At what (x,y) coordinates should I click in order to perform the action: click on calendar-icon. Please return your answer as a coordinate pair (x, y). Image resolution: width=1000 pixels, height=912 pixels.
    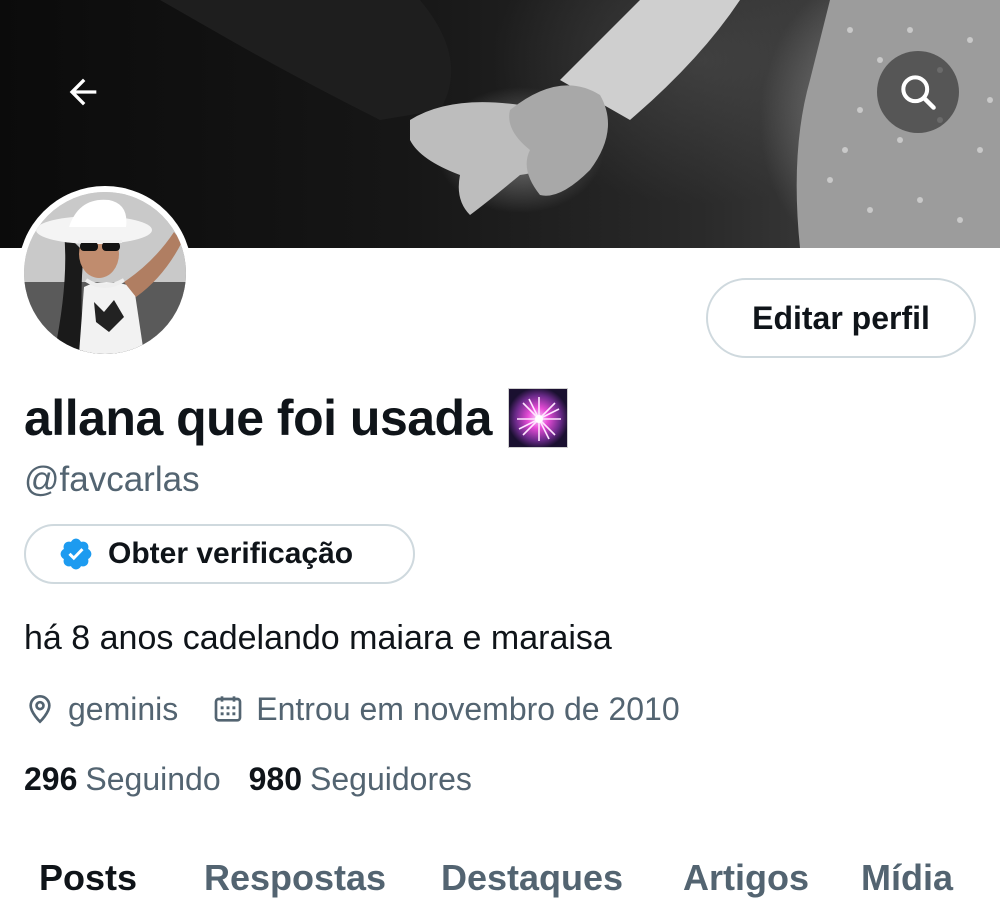
    Looking at the image, I should click on (228, 709).